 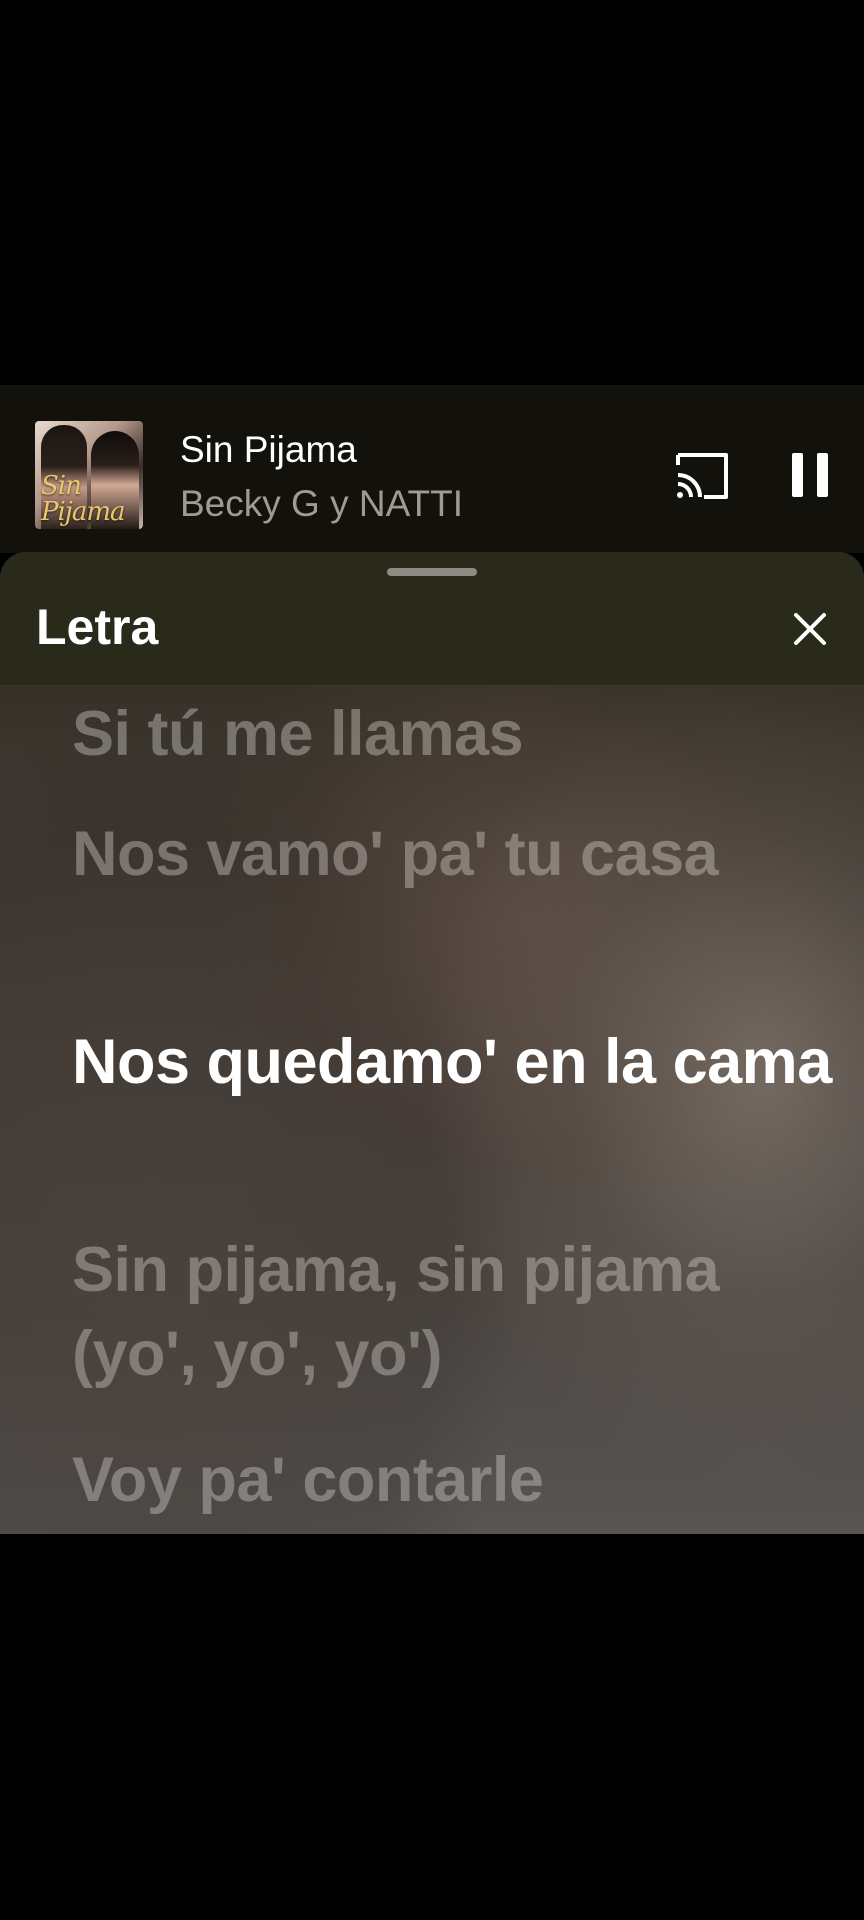 I want to click on cast-button, so click(x=702, y=476).